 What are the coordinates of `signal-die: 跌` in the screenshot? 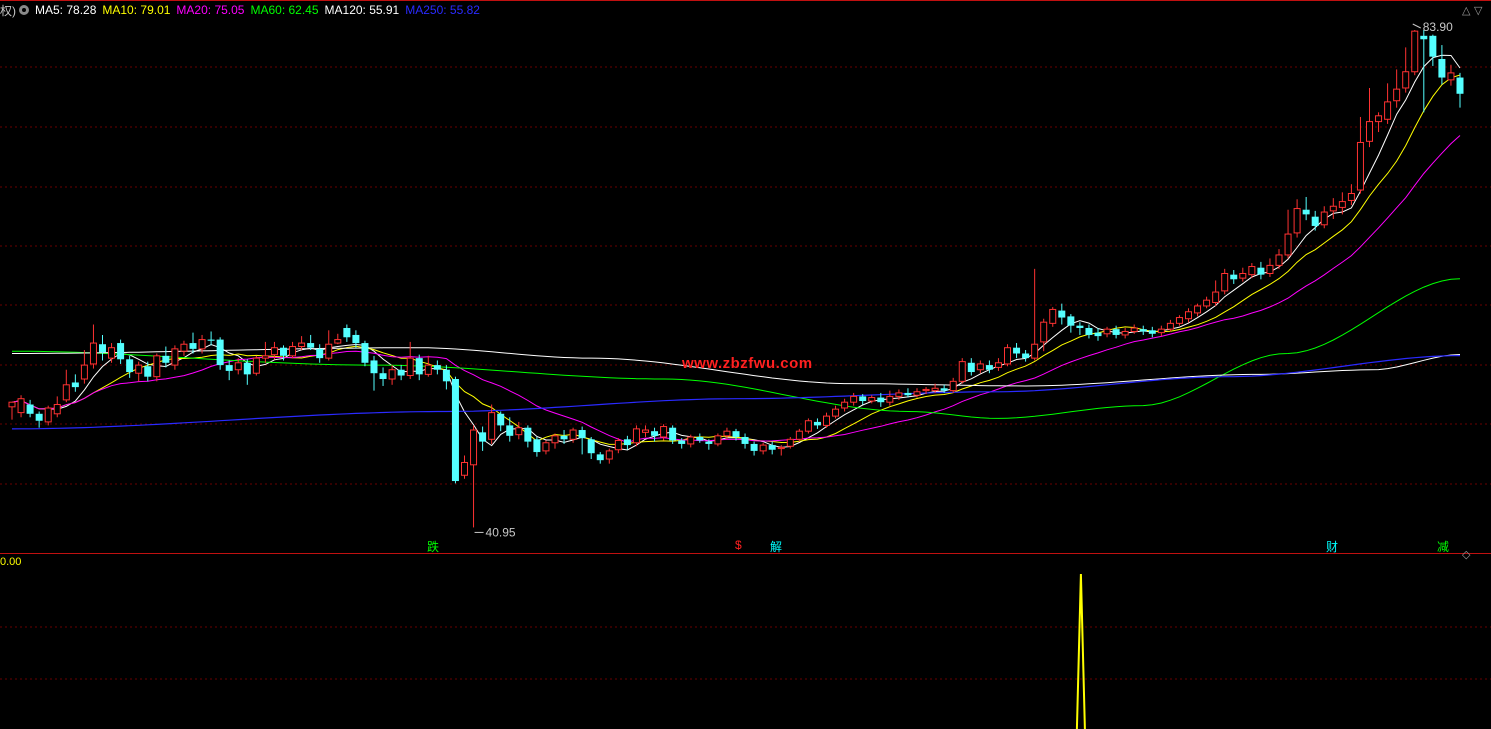 It's located at (433, 547).